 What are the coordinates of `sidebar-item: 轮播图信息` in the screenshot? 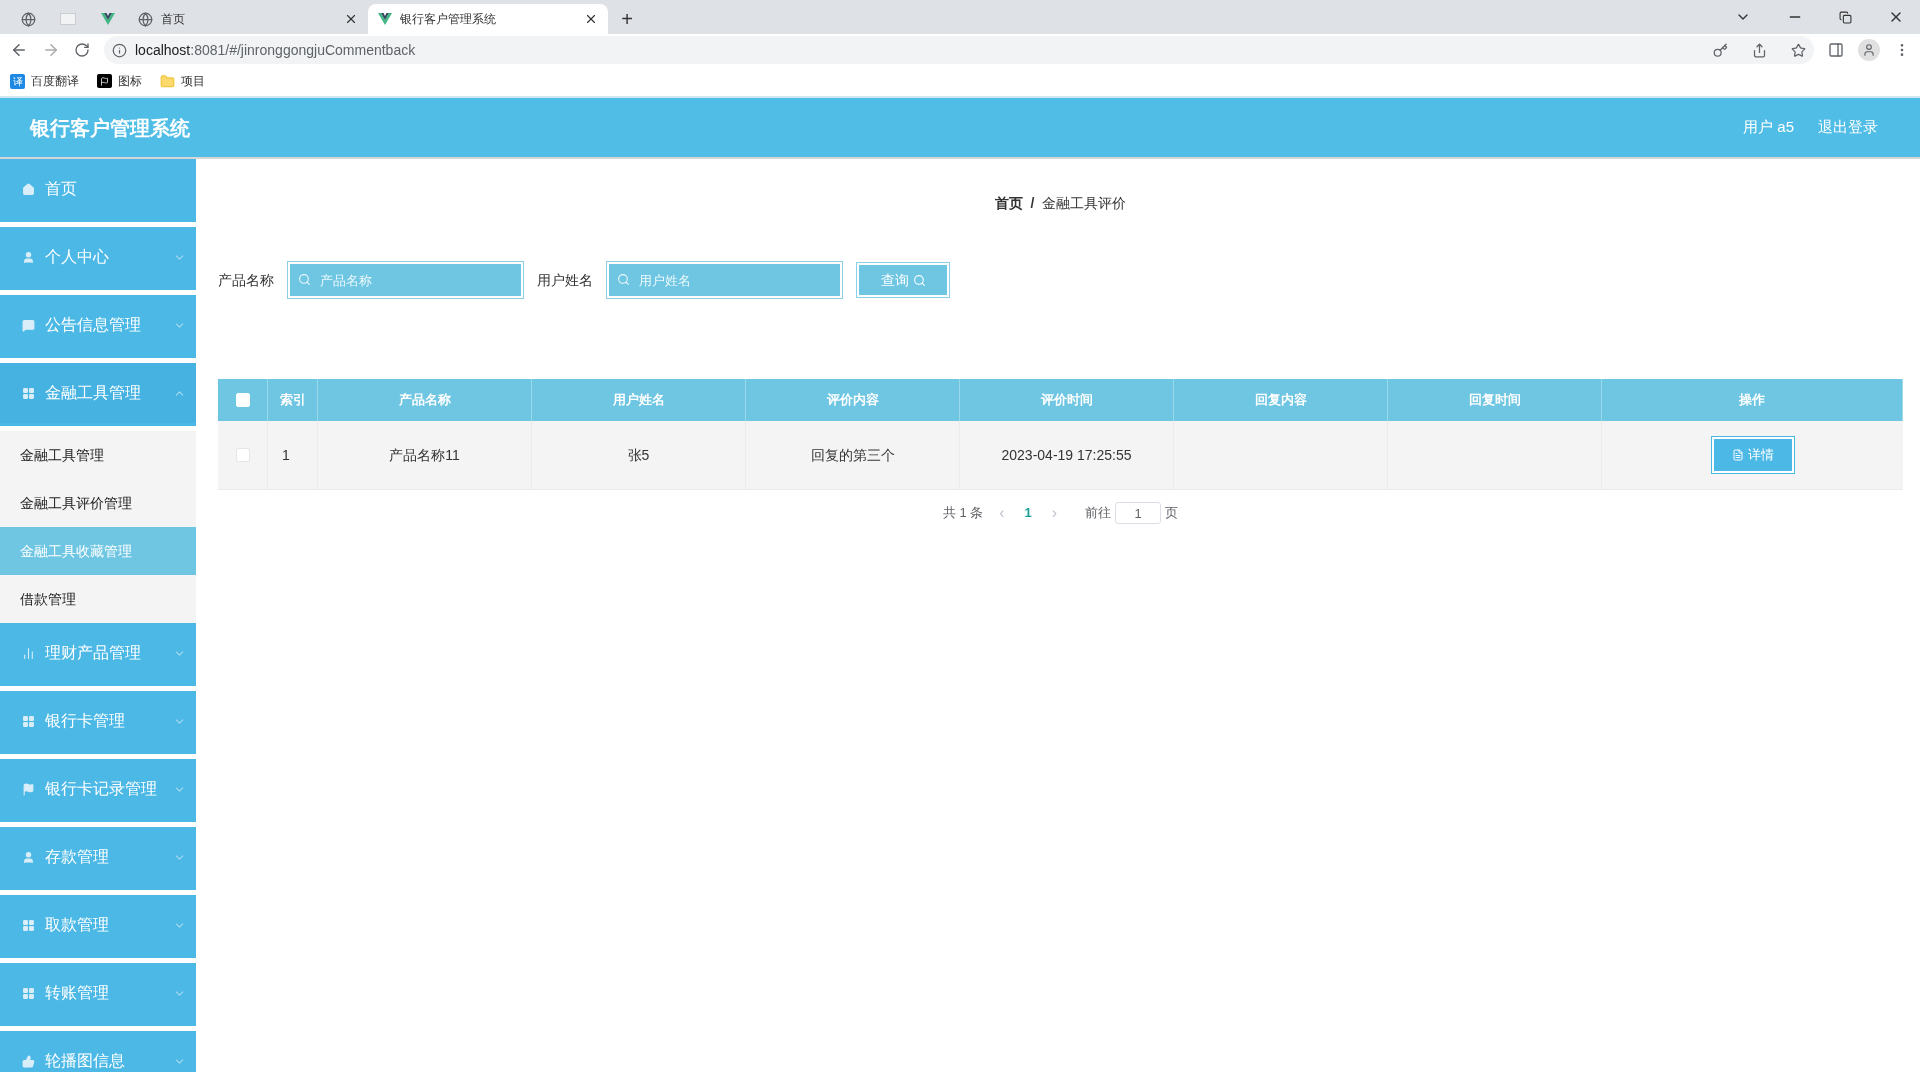 It's located at (98, 1051).